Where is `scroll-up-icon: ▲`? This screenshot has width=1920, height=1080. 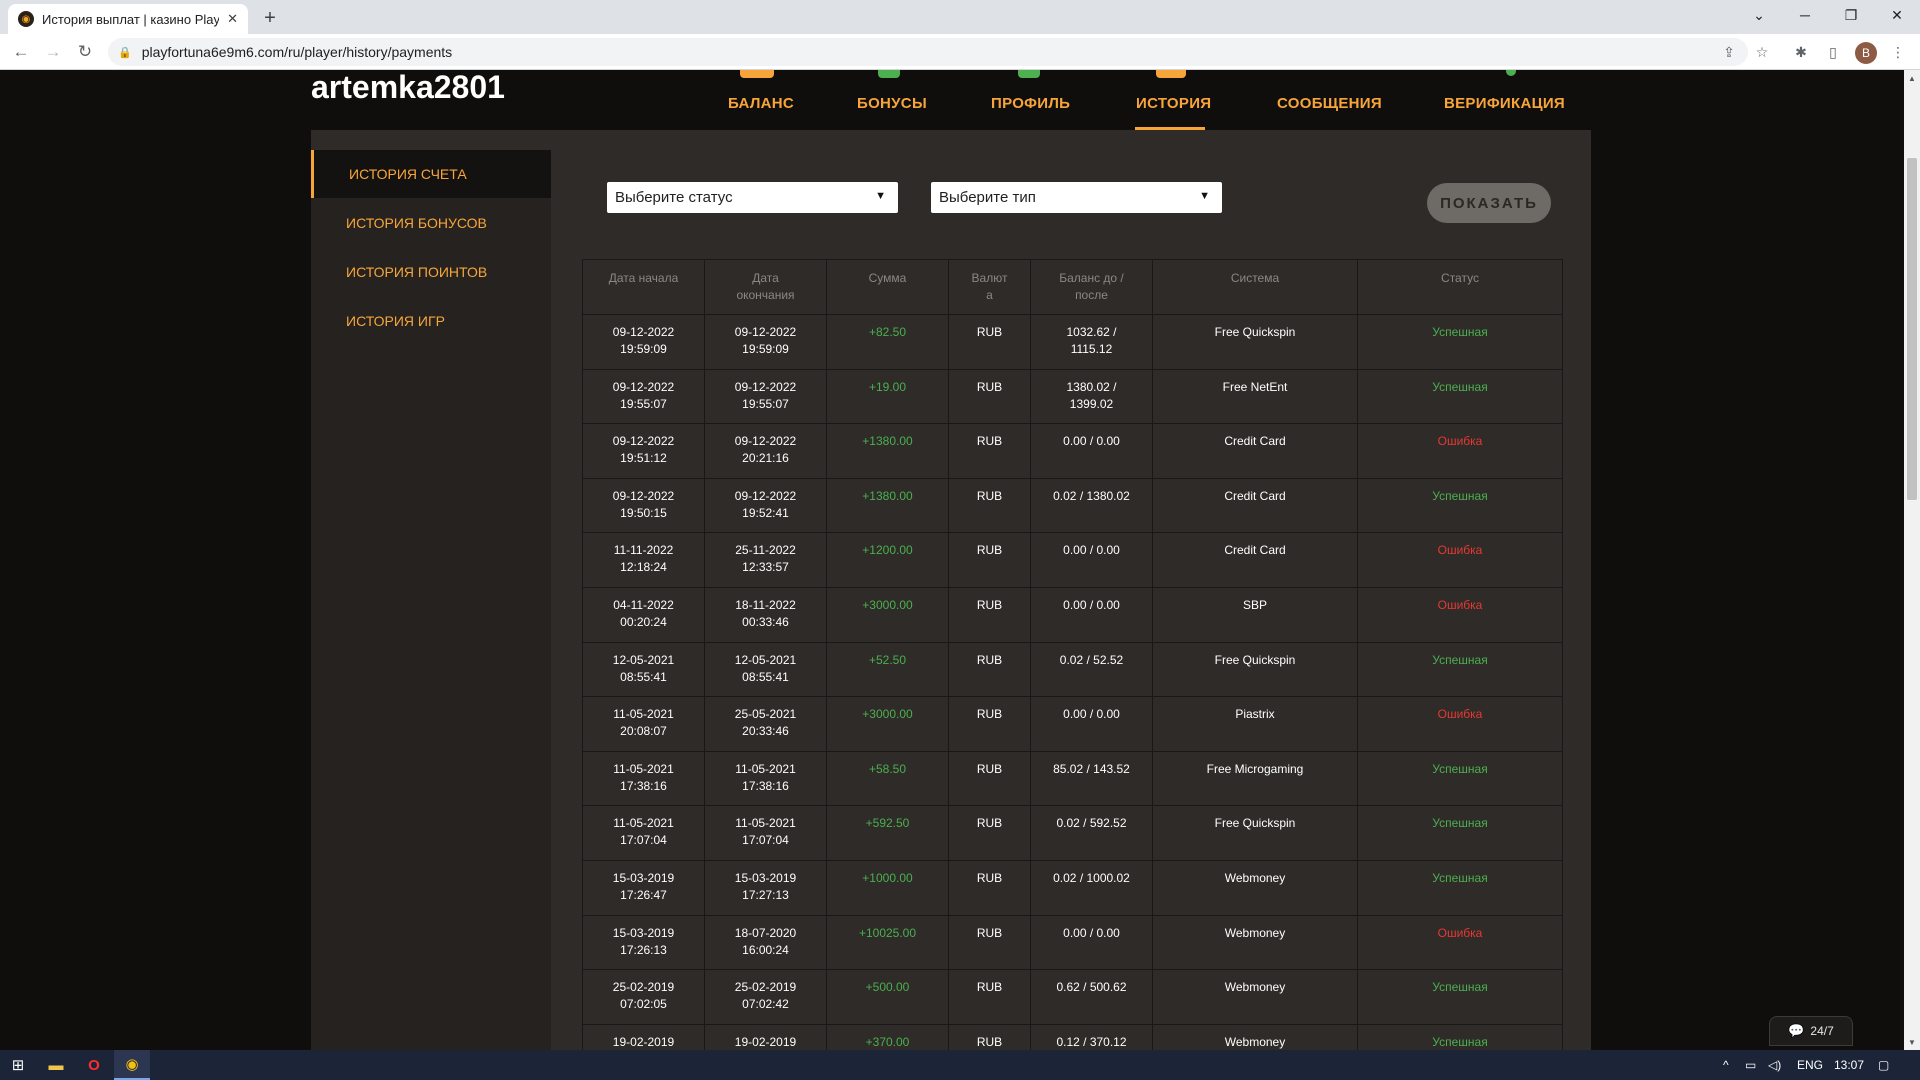 scroll-up-icon: ▲ is located at coordinates (1912, 78).